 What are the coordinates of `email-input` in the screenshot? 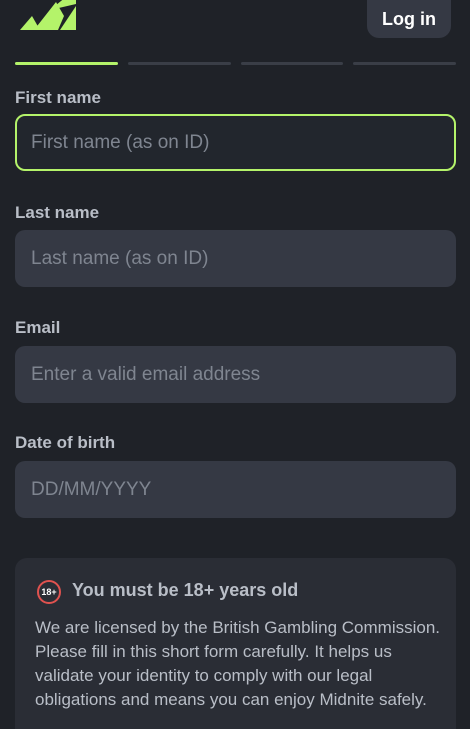 It's located at (235, 374).